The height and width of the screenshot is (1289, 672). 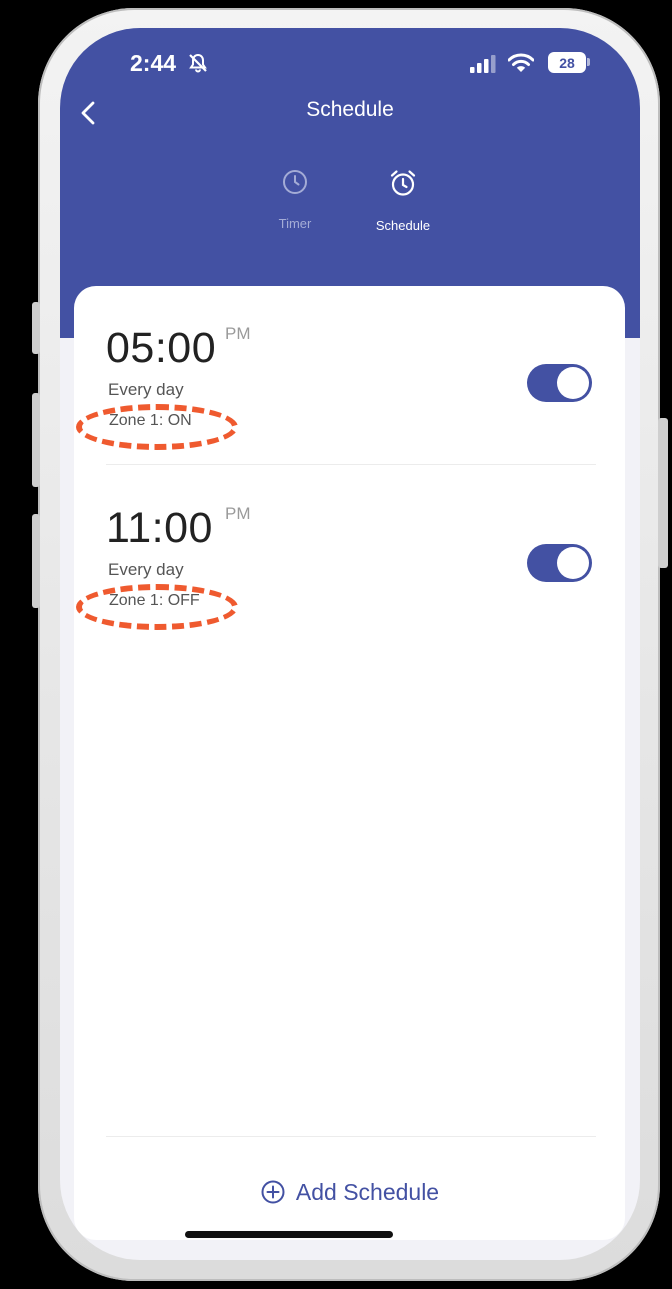 What do you see at coordinates (36, 561) in the screenshot?
I see `volume-down-button` at bounding box center [36, 561].